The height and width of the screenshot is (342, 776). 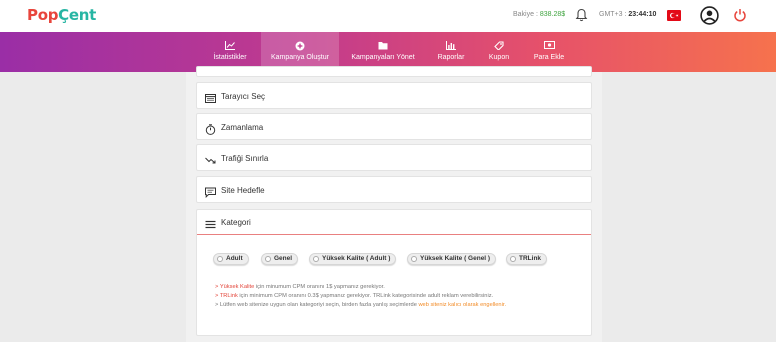 I want to click on category-header: Kategori, so click(x=394, y=222).